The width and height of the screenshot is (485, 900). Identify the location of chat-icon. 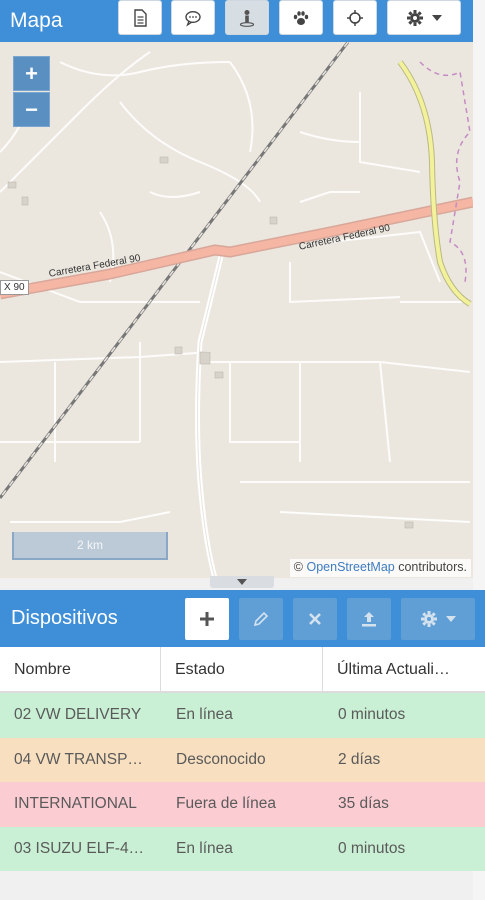
(193, 18).